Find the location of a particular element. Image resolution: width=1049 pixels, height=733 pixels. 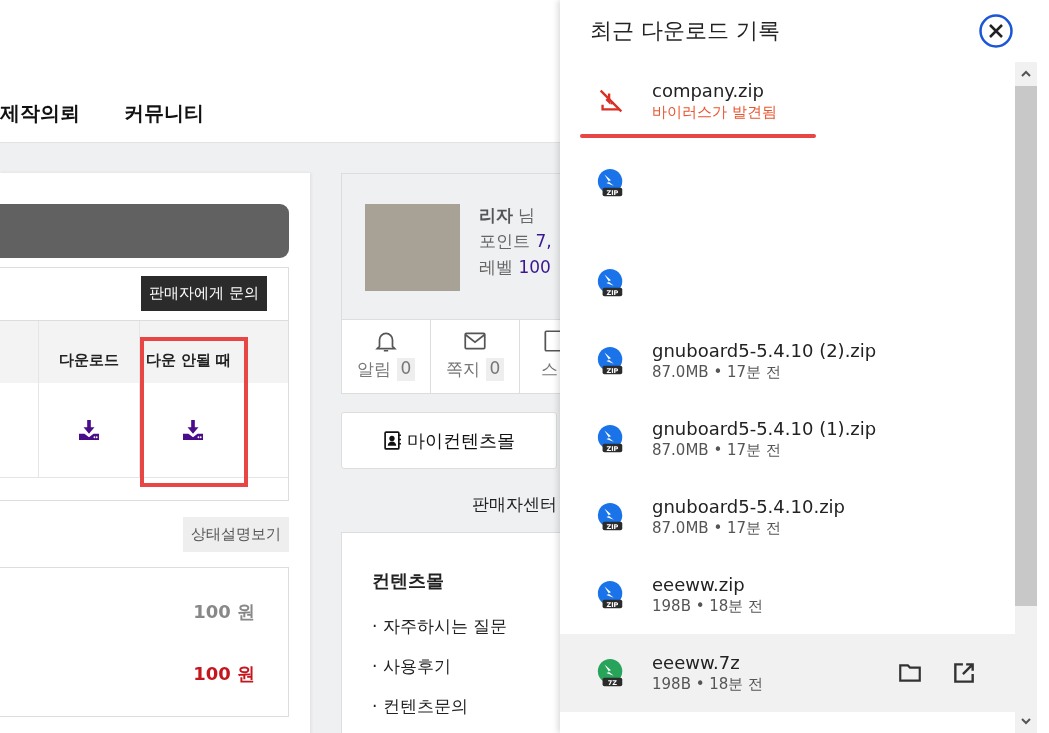

user-name: 리자 is located at coordinates (496, 215).